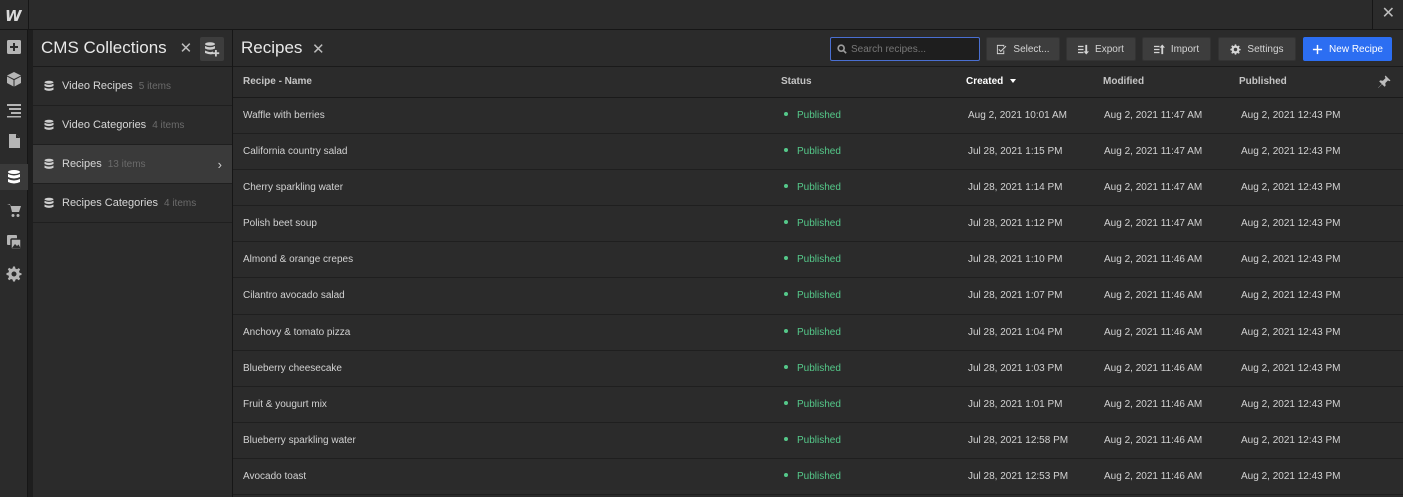 The width and height of the screenshot is (1403, 497). Describe the element at coordinates (1013, 81) in the screenshot. I see `sort-desc-icon` at that location.